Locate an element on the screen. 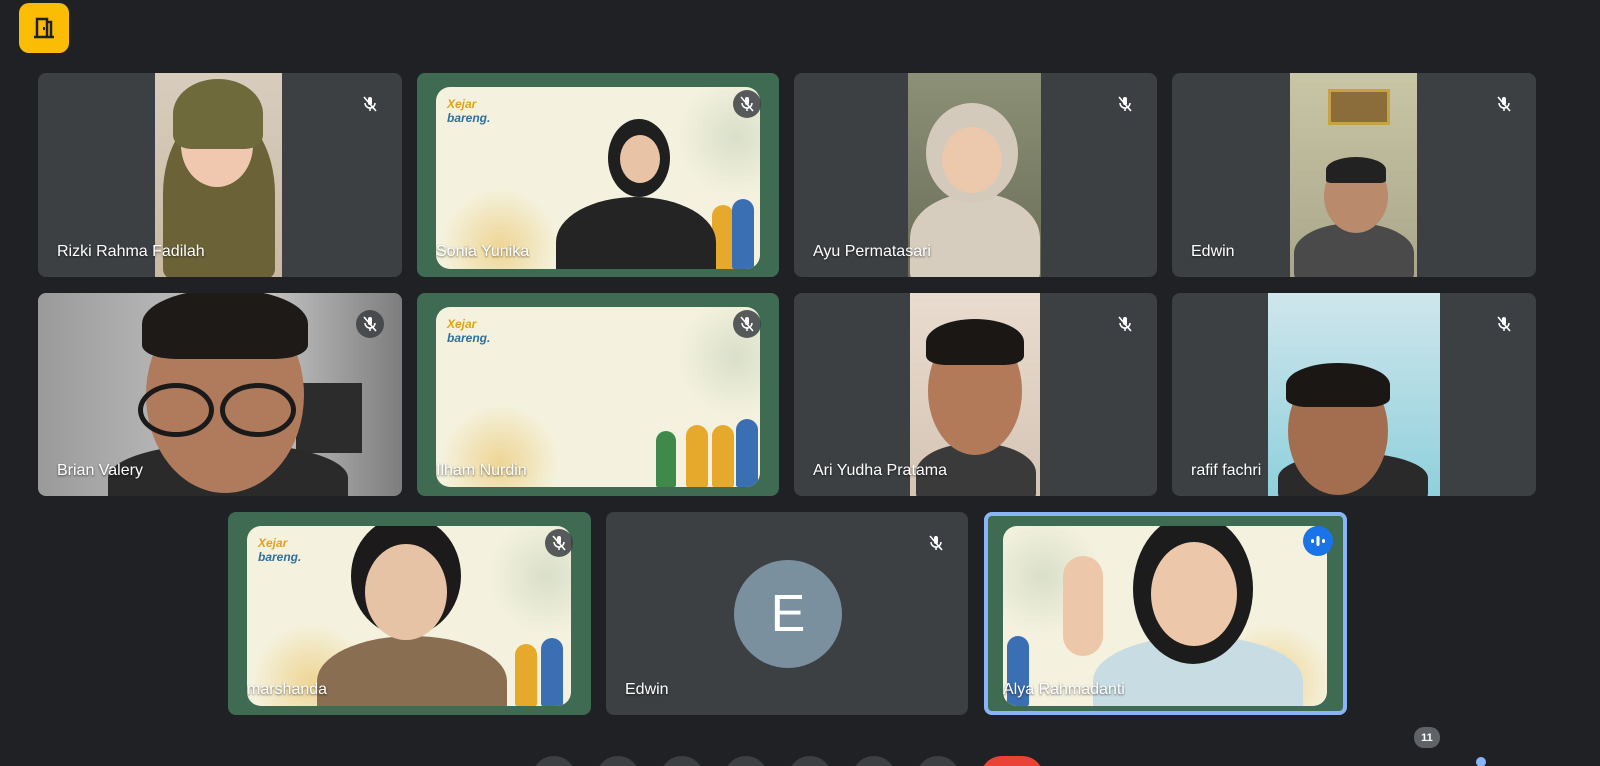 This screenshot has width=1600, height=766. participant-tile-edwin-avatar: E Edwin is located at coordinates (787, 613).